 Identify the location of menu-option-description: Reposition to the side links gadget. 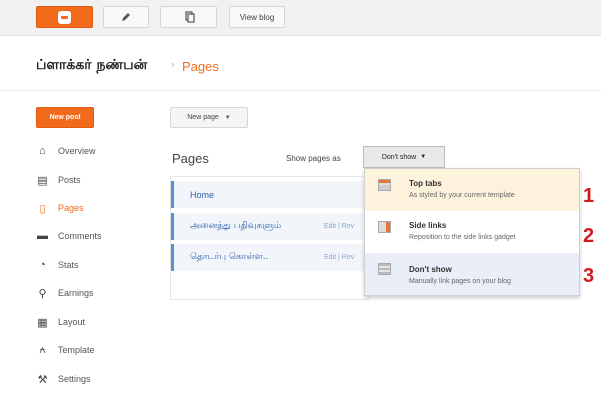
(462, 237).